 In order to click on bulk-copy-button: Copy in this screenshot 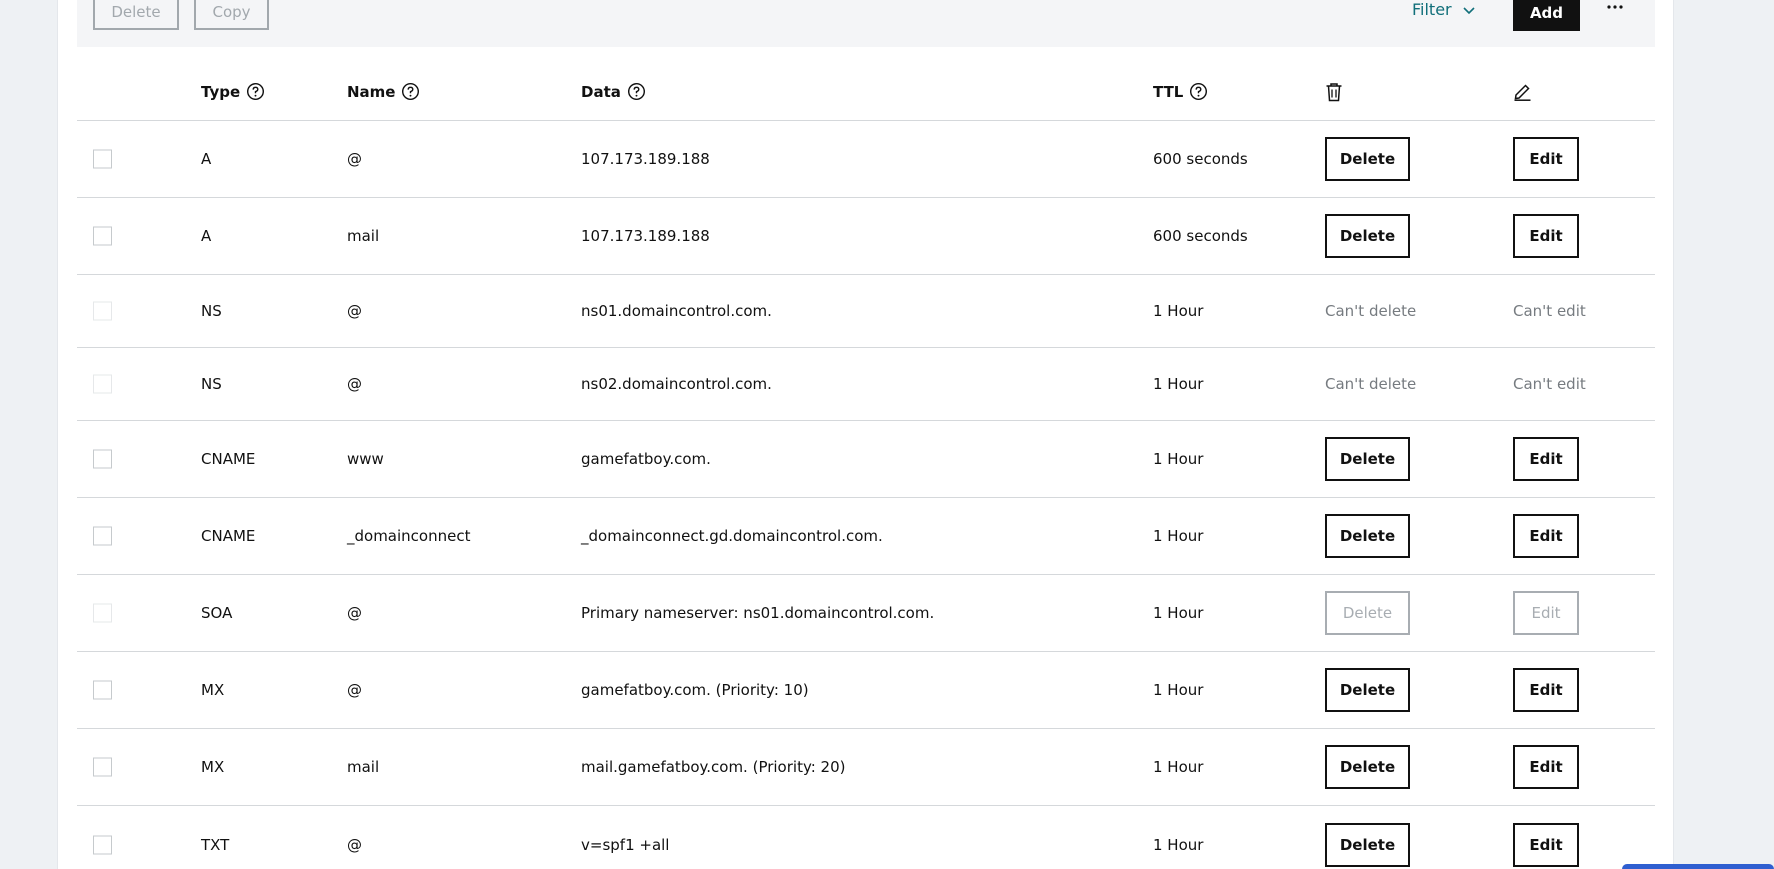, I will do `click(231, 15)`.